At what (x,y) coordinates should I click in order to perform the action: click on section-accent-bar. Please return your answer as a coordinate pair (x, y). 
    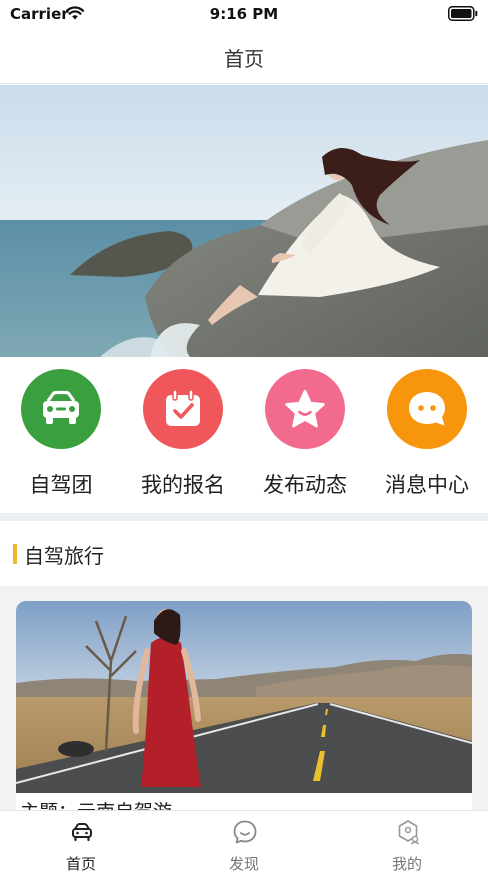
    Looking at the image, I should click on (15, 554).